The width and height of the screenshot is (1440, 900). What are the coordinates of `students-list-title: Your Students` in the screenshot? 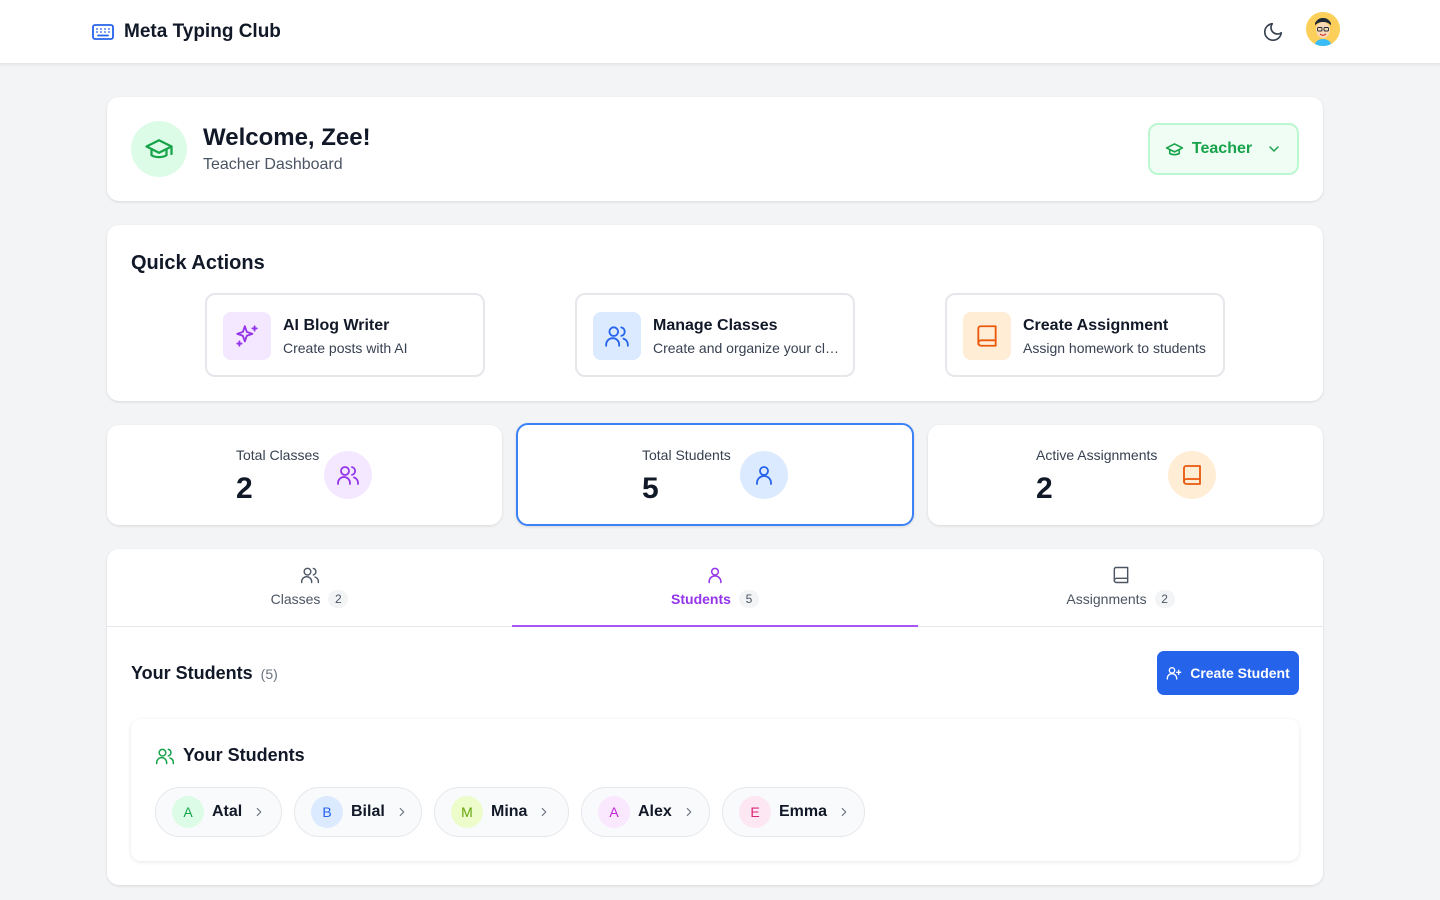 It's located at (230, 755).